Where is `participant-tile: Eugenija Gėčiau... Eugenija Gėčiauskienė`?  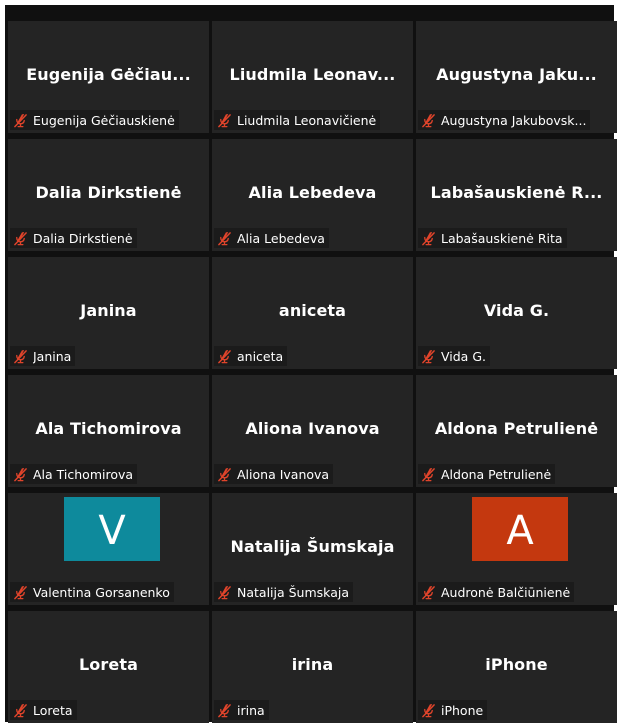 participant-tile: Eugenija Gėčiau... Eugenija Gėčiauskienė is located at coordinates (108, 77).